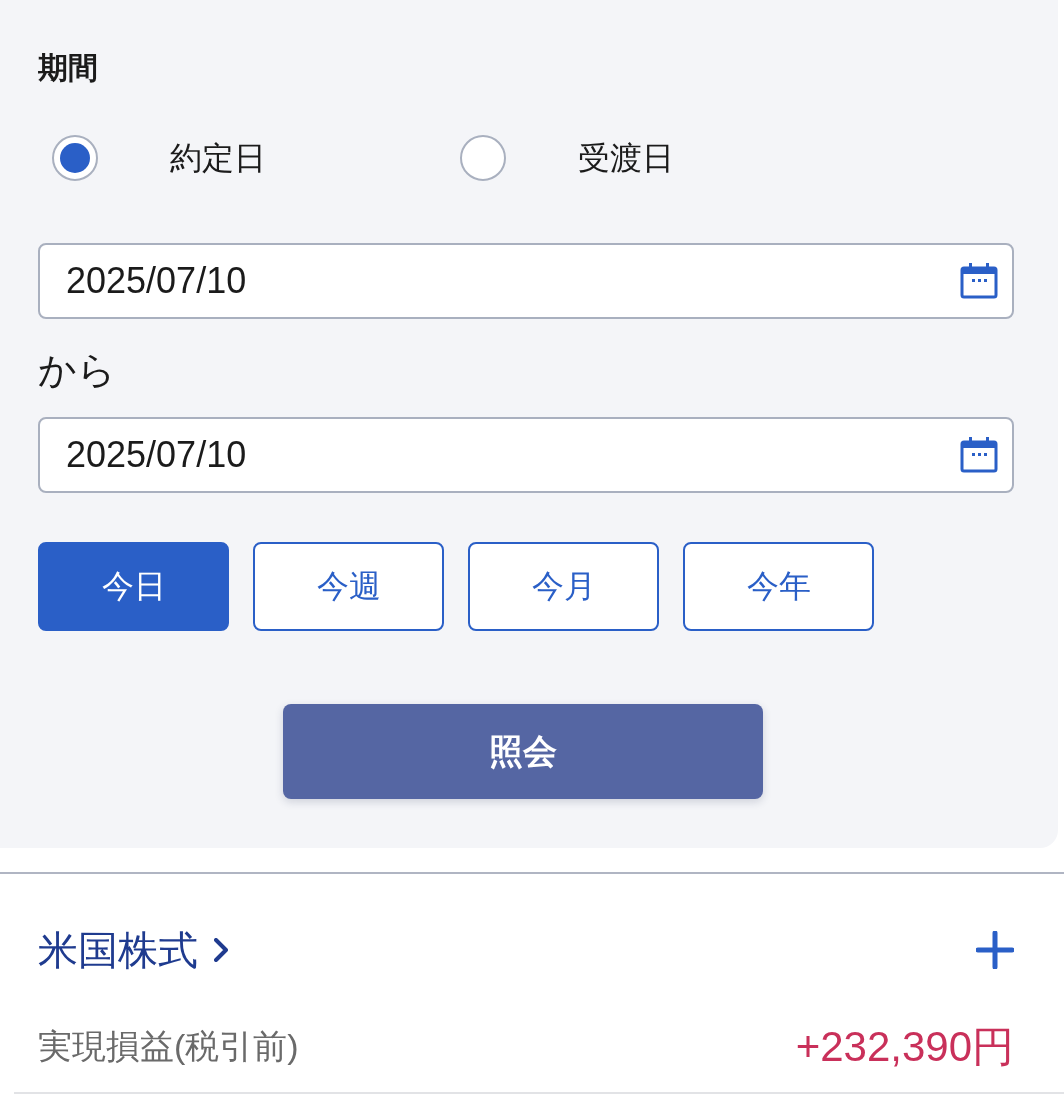 The width and height of the screenshot is (1064, 1095). I want to click on range-separator: から, so click(77, 370).